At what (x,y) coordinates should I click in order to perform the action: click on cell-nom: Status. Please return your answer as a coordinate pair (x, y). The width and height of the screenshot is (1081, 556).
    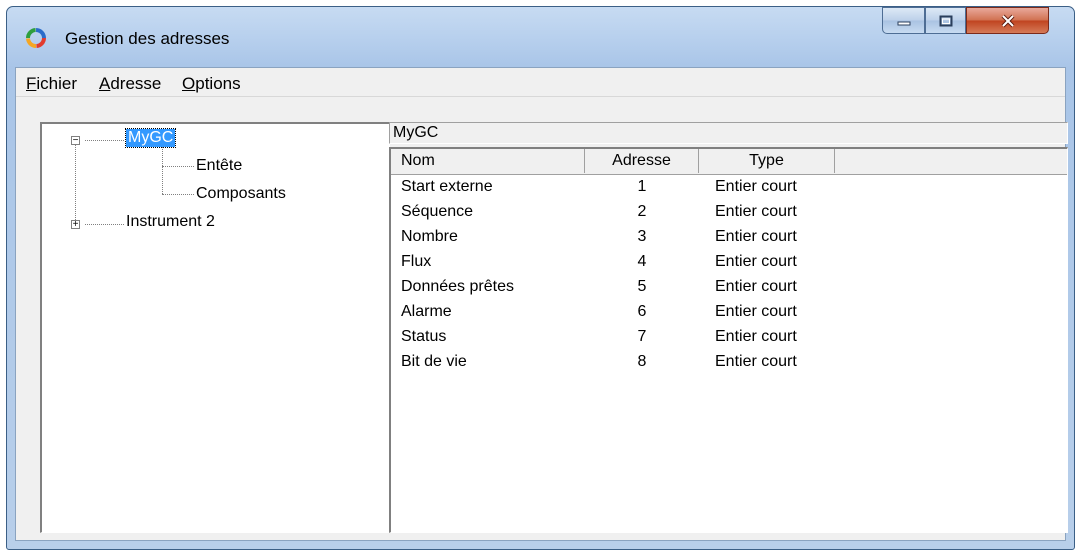
    Looking at the image, I should click on (424, 336).